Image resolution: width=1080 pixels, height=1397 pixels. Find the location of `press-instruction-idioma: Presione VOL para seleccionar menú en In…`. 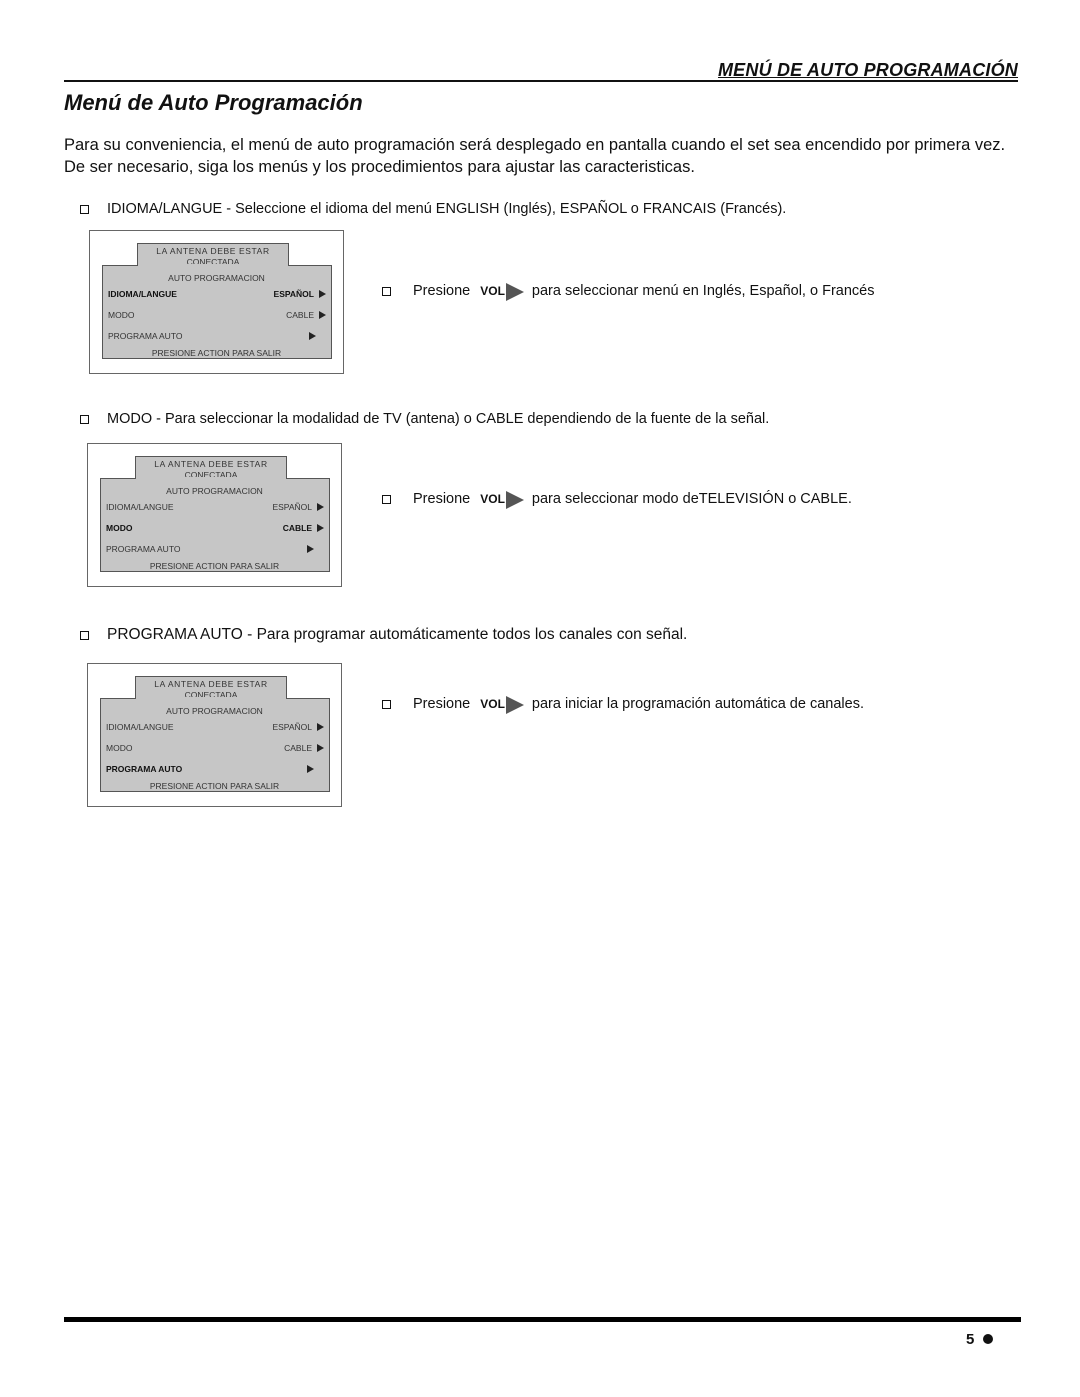

press-instruction-idioma: Presione VOL para seleccionar menú en In… is located at coordinates (628, 291).